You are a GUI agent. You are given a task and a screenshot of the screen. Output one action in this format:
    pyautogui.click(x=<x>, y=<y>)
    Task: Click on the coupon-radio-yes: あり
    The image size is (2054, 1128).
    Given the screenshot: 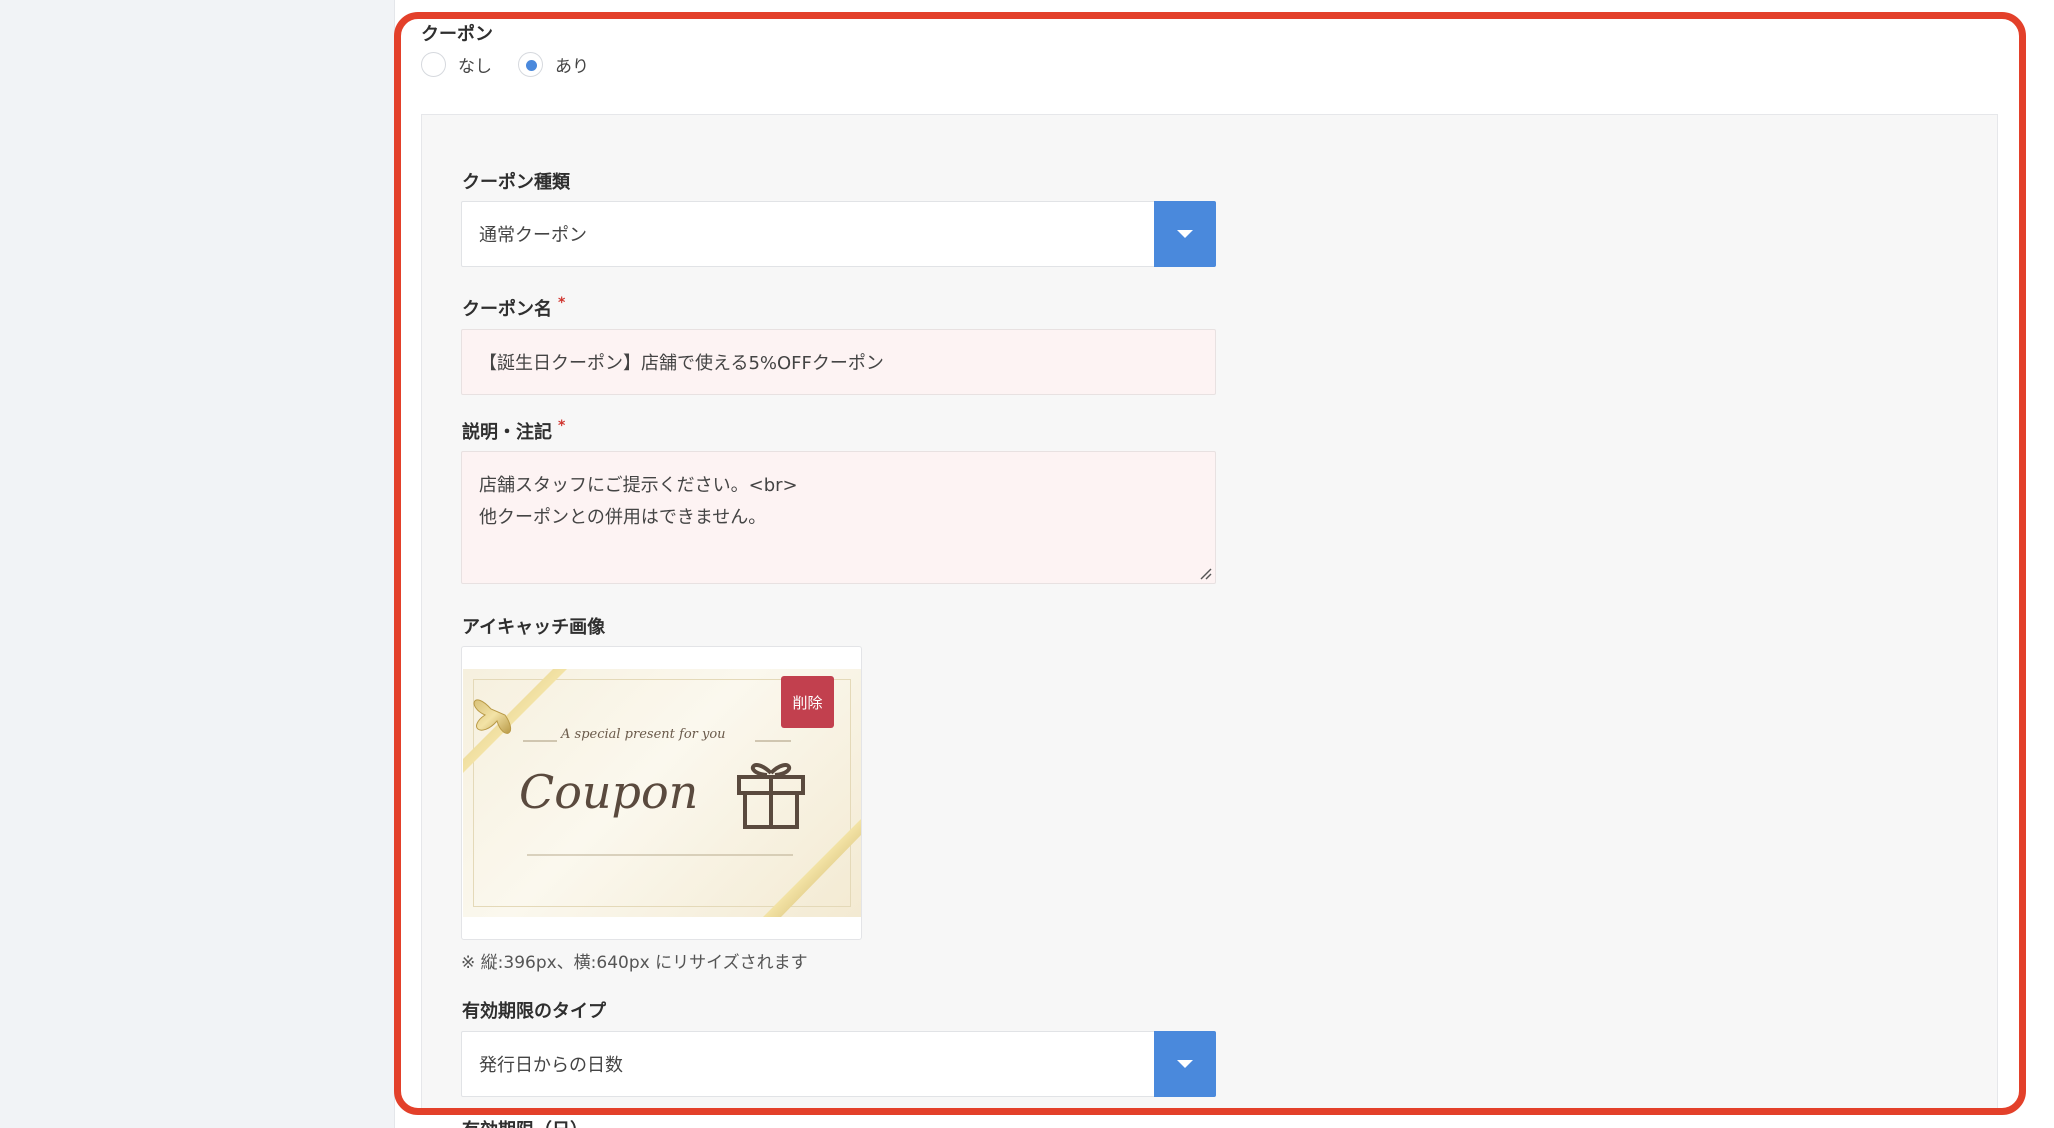 What is the action you would take?
    pyautogui.click(x=553, y=64)
    